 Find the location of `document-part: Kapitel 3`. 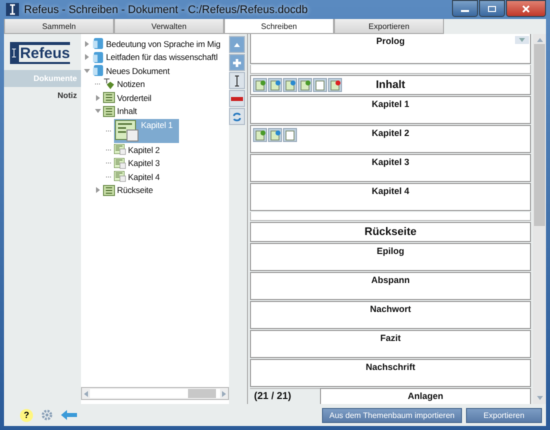

document-part: Kapitel 3 is located at coordinates (390, 168).